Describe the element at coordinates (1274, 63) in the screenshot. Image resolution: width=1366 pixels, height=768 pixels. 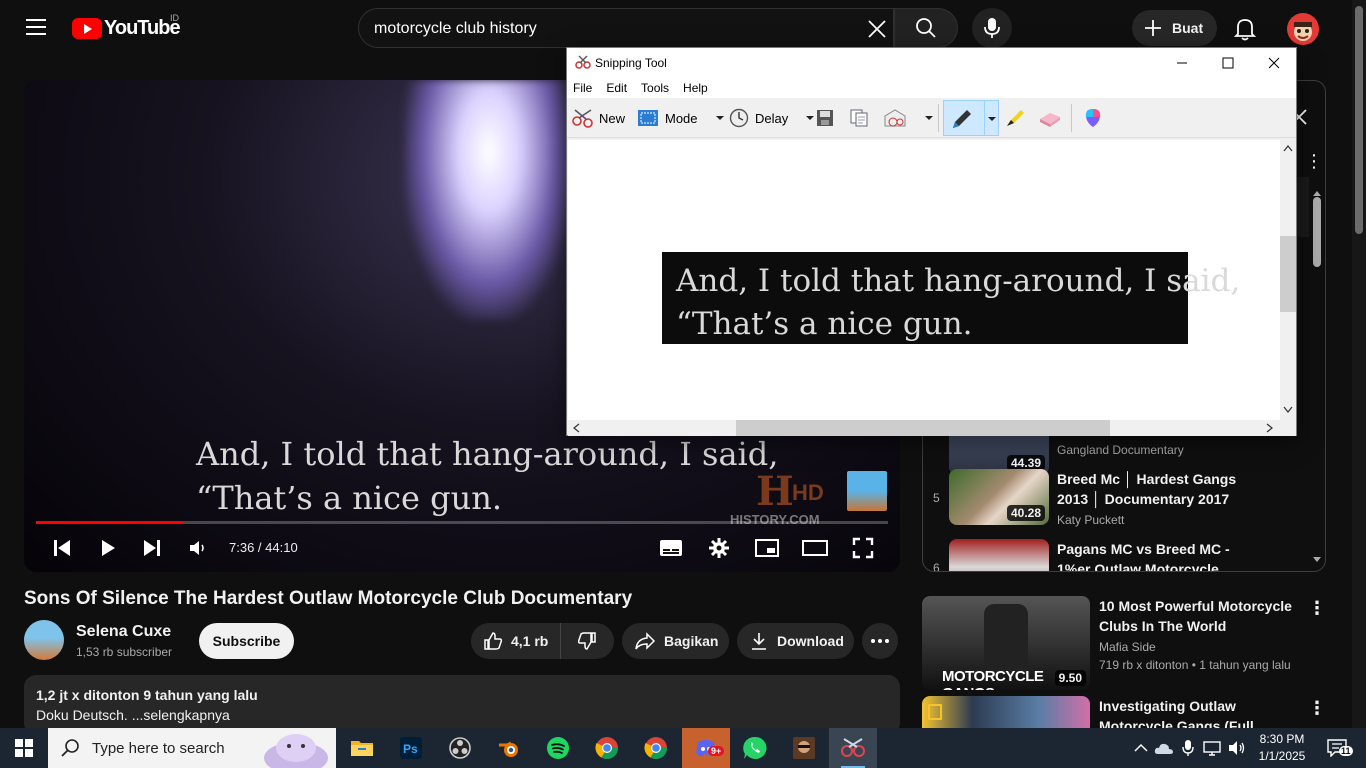
I see `close-window-button` at that location.